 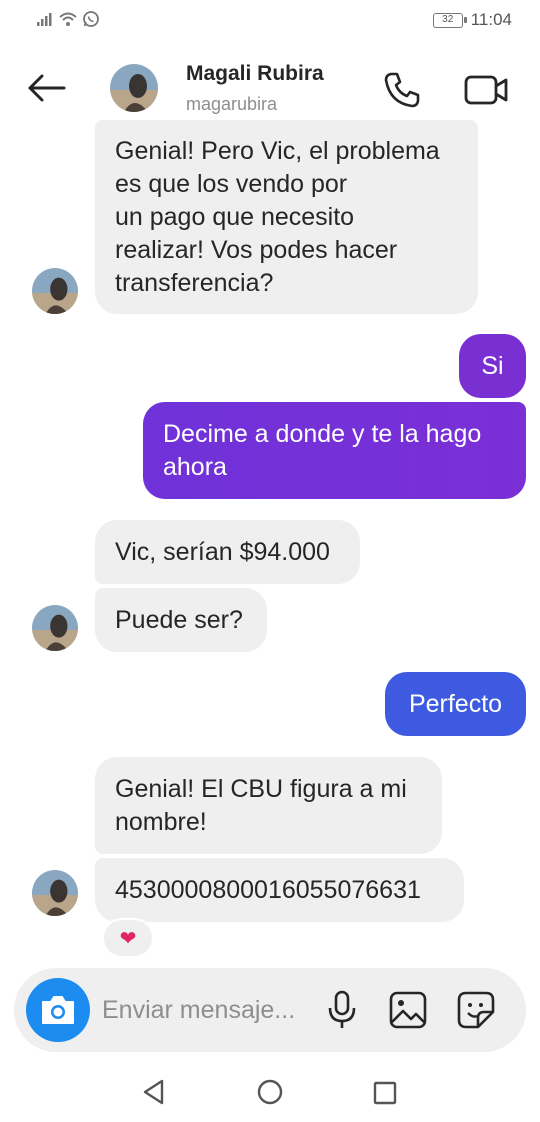 What do you see at coordinates (449, 20) in the screenshot?
I see `battery-icon: 32` at bounding box center [449, 20].